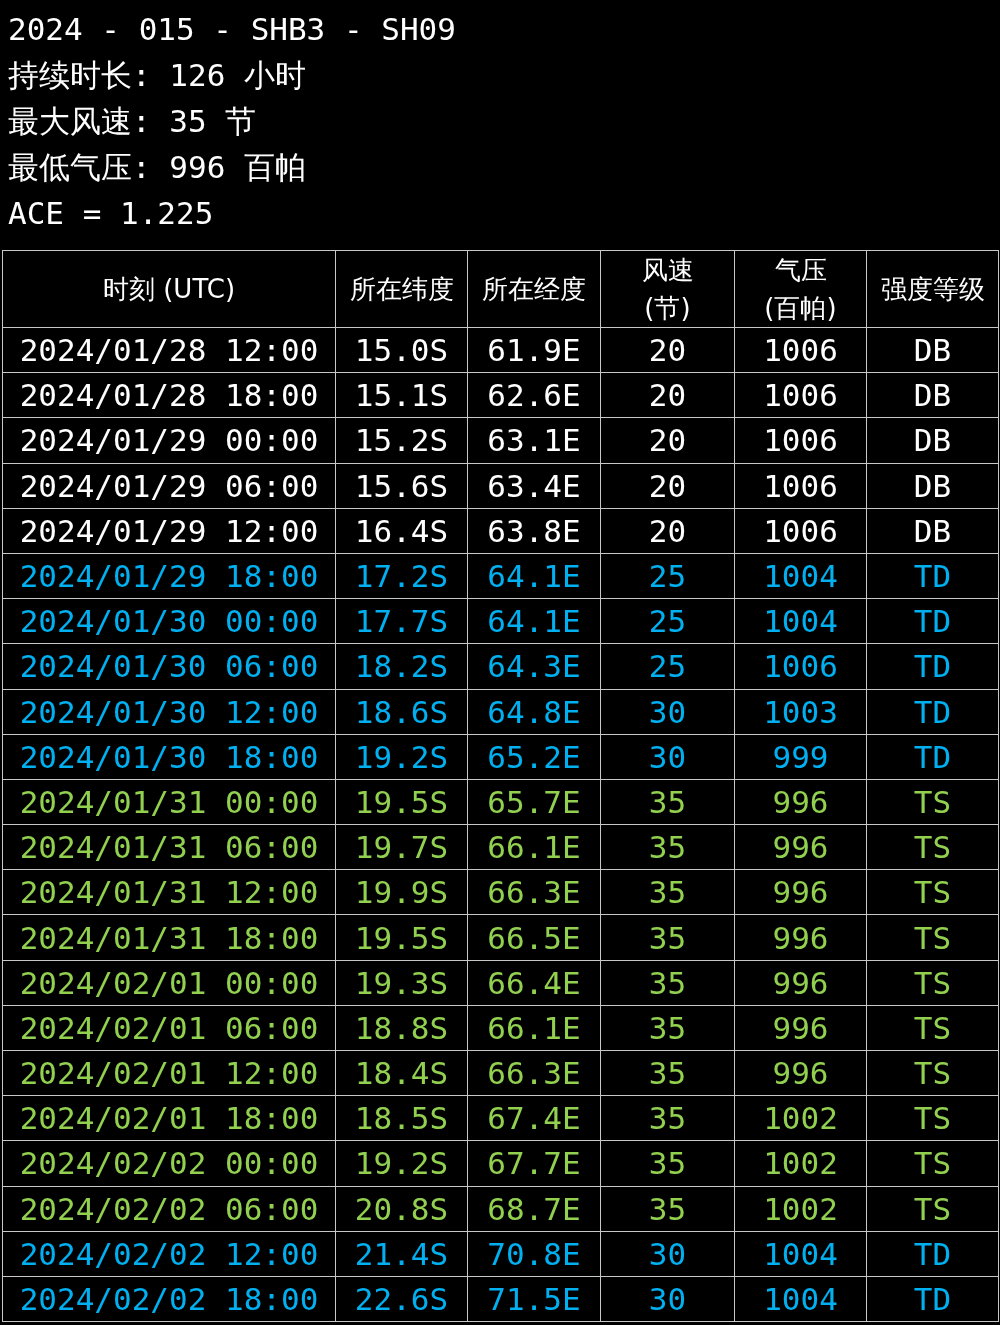 The width and height of the screenshot is (1000, 1325). What do you see at coordinates (534, 289) in the screenshot?
I see `column-header: 所在经度` at bounding box center [534, 289].